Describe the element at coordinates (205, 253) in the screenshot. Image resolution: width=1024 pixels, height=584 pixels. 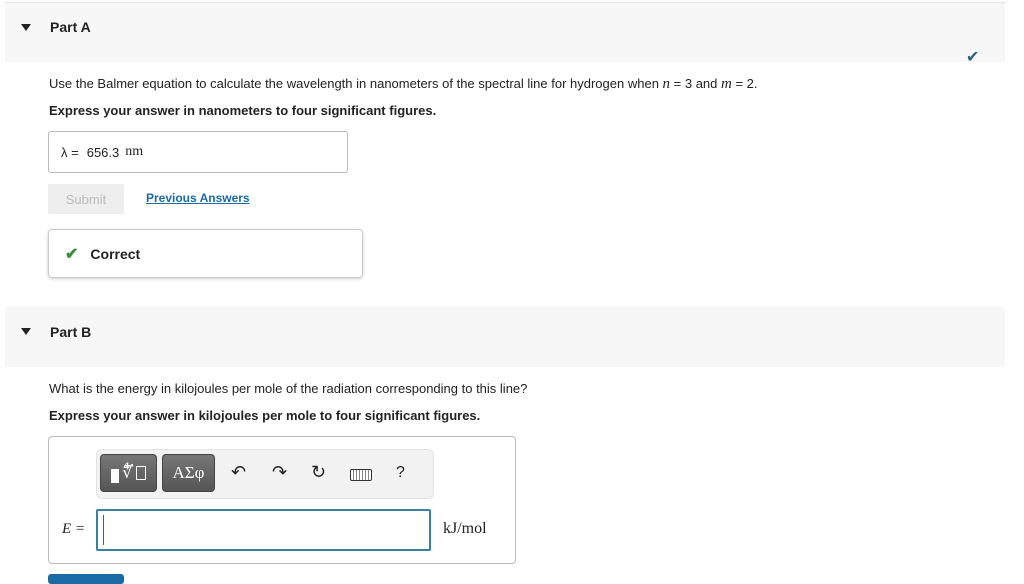
I see `correct-feedback: ✔ Correct` at that location.